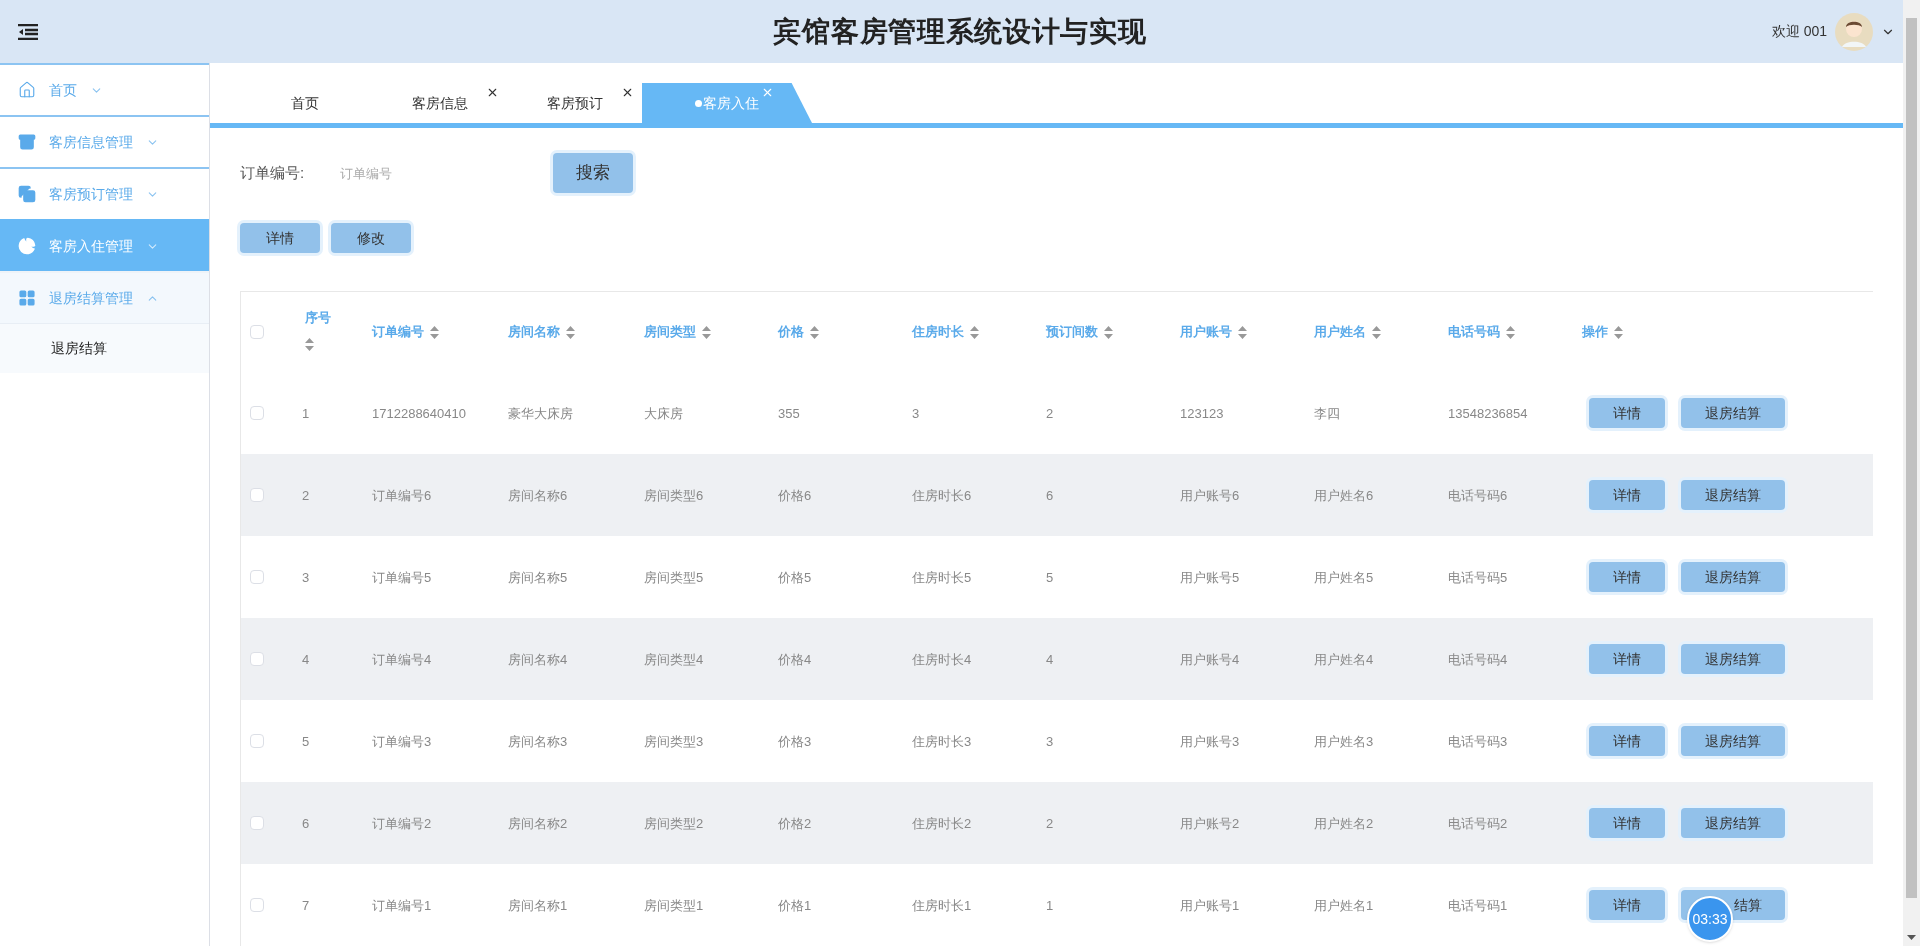 This screenshot has height=946, width=1920. What do you see at coordinates (942, 823) in the screenshot?
I see `table-cell: 住房时长2` at bounding box center [942, 823].